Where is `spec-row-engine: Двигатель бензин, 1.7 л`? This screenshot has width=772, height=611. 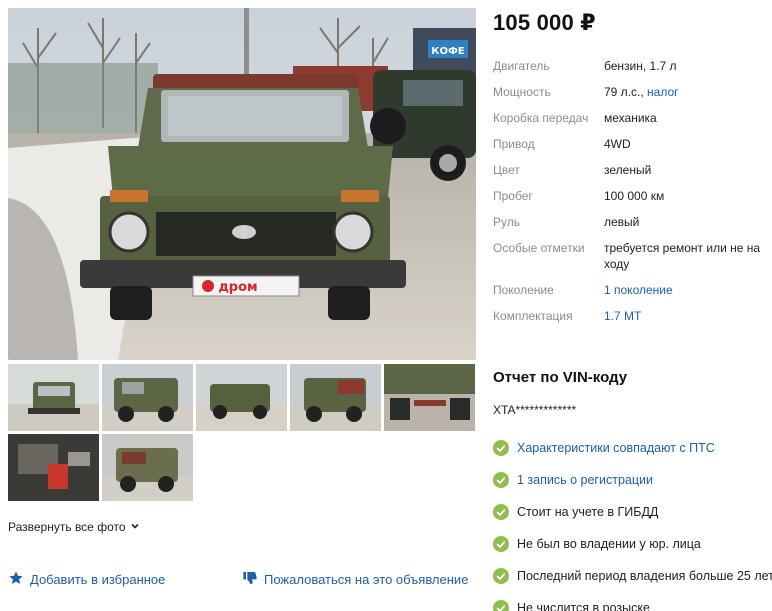
spec-row-engine: Двигатель бензин, 1.7 л is located at coordinates (632, 66).